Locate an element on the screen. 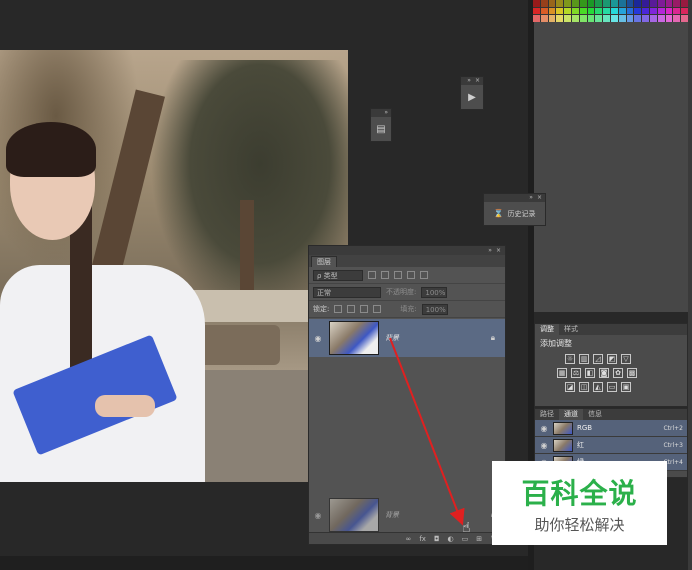 This screenshot has width=692, height=570. adjustment-layer-icon: ◐ is located at coordinates (451, 539).